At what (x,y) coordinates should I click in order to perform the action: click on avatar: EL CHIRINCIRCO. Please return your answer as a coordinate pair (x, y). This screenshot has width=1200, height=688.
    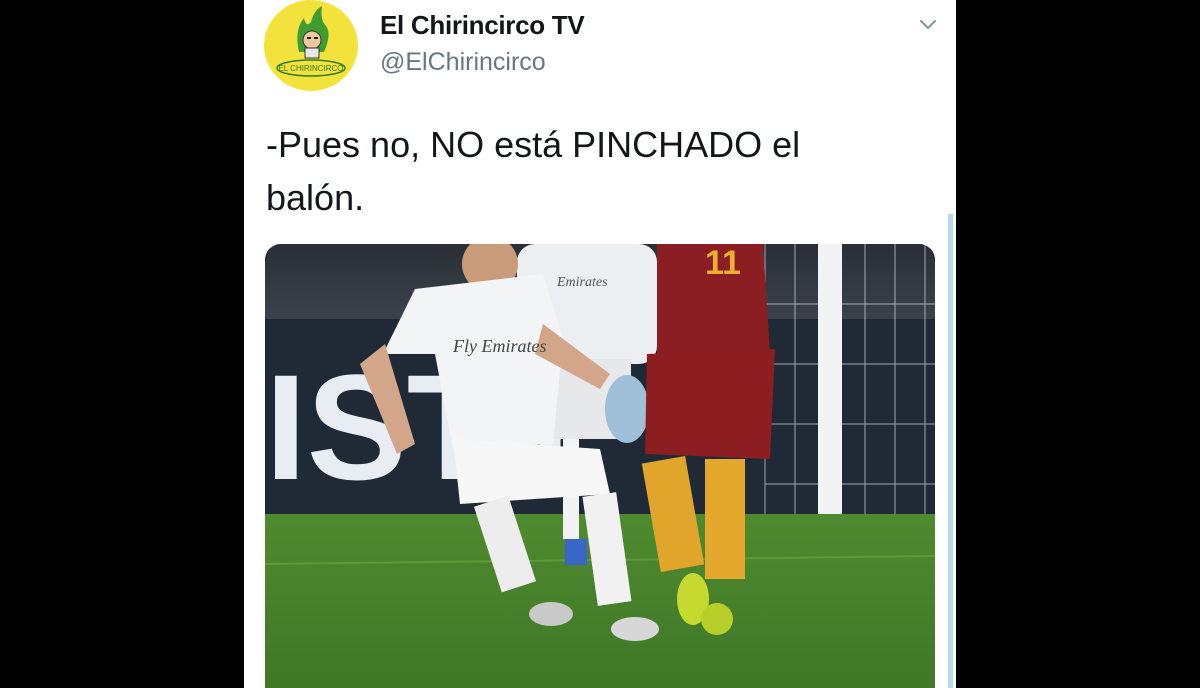
    Looking at the image, I should click on (311, 45).